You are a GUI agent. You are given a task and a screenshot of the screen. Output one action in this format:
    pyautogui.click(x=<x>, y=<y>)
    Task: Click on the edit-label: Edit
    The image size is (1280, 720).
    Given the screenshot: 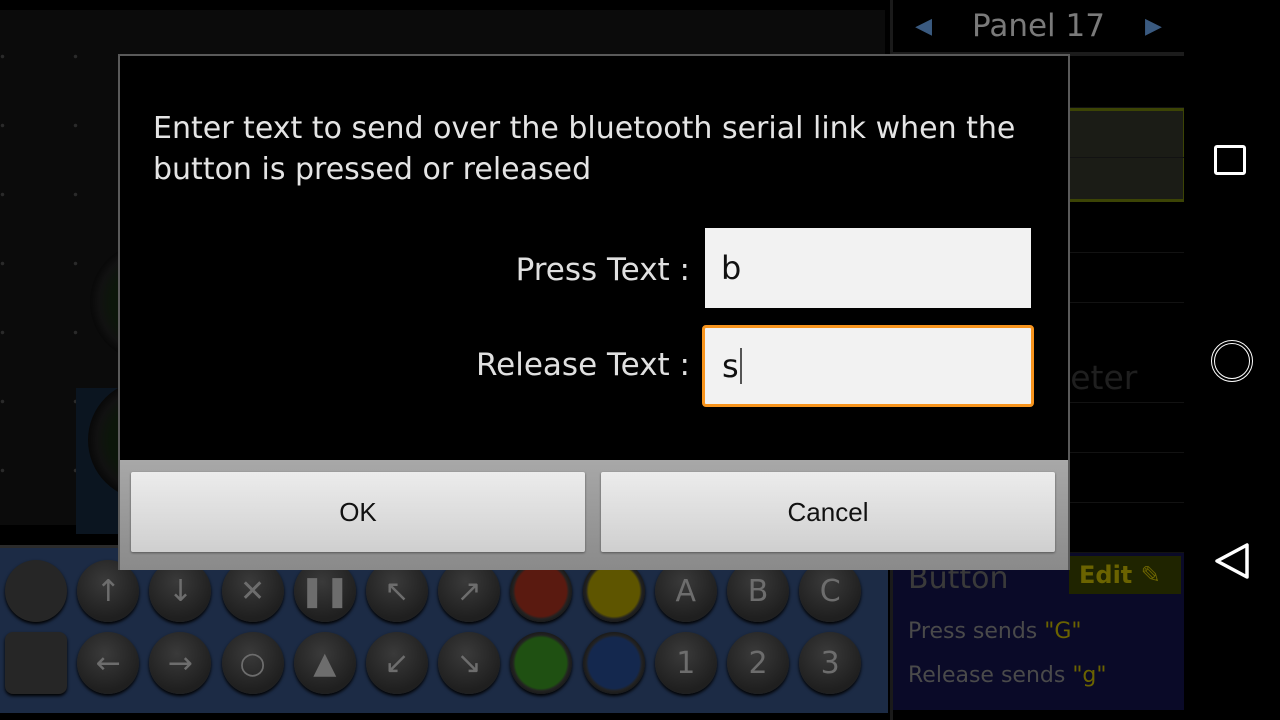 What is the action you would take?
    pyautogui.click(x=1106, y=575)
    